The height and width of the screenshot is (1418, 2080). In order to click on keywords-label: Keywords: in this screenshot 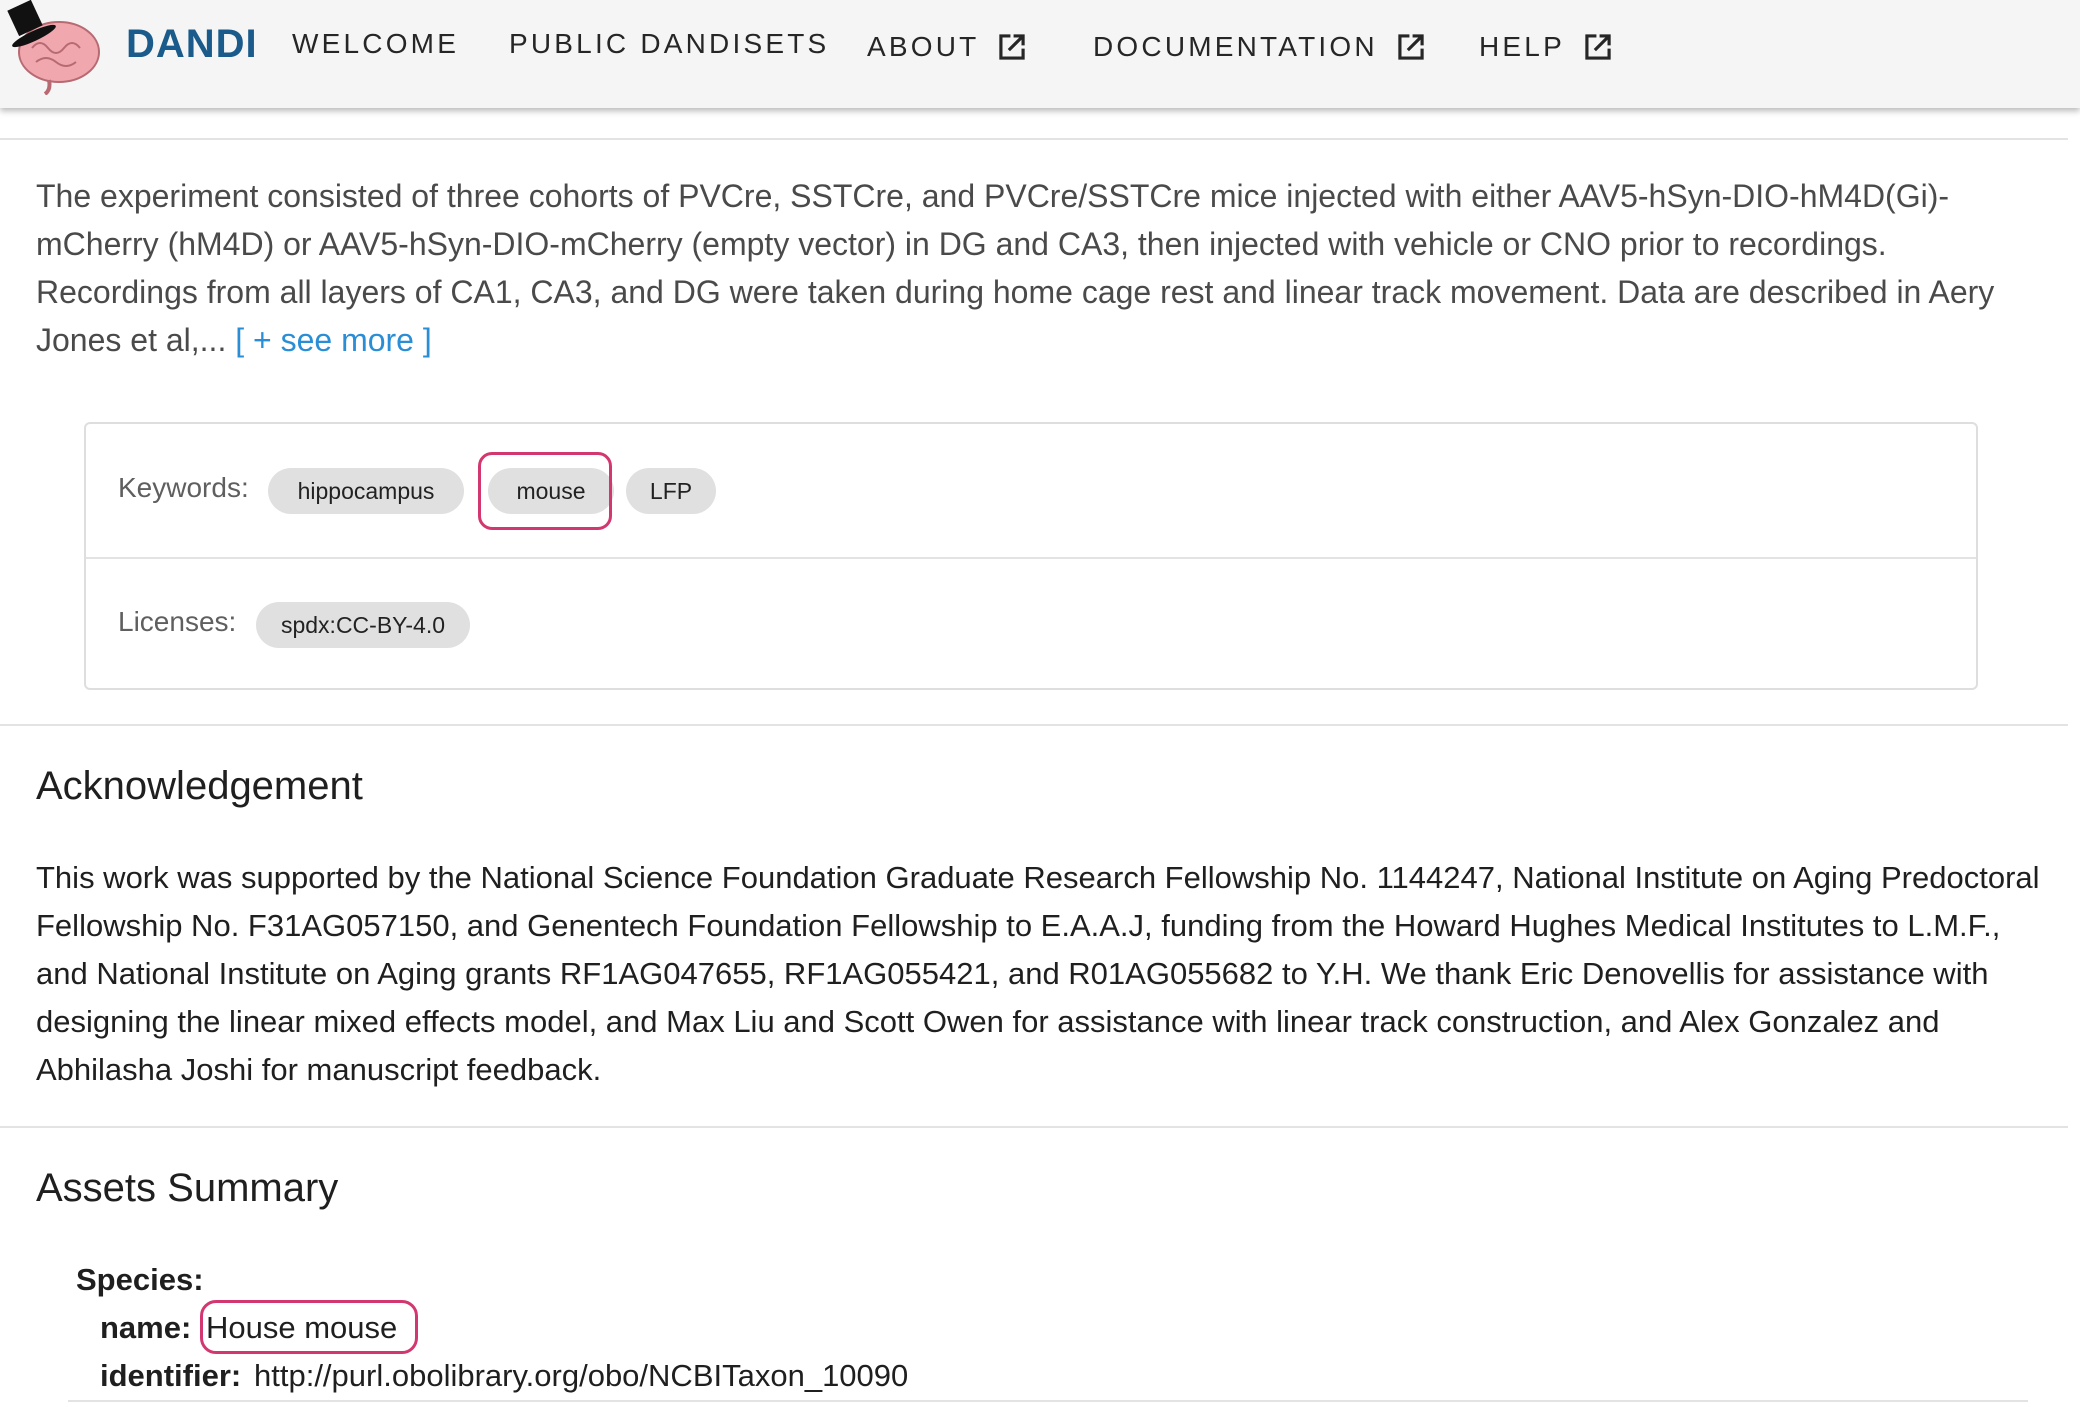, I will do `click(183, 487)`.